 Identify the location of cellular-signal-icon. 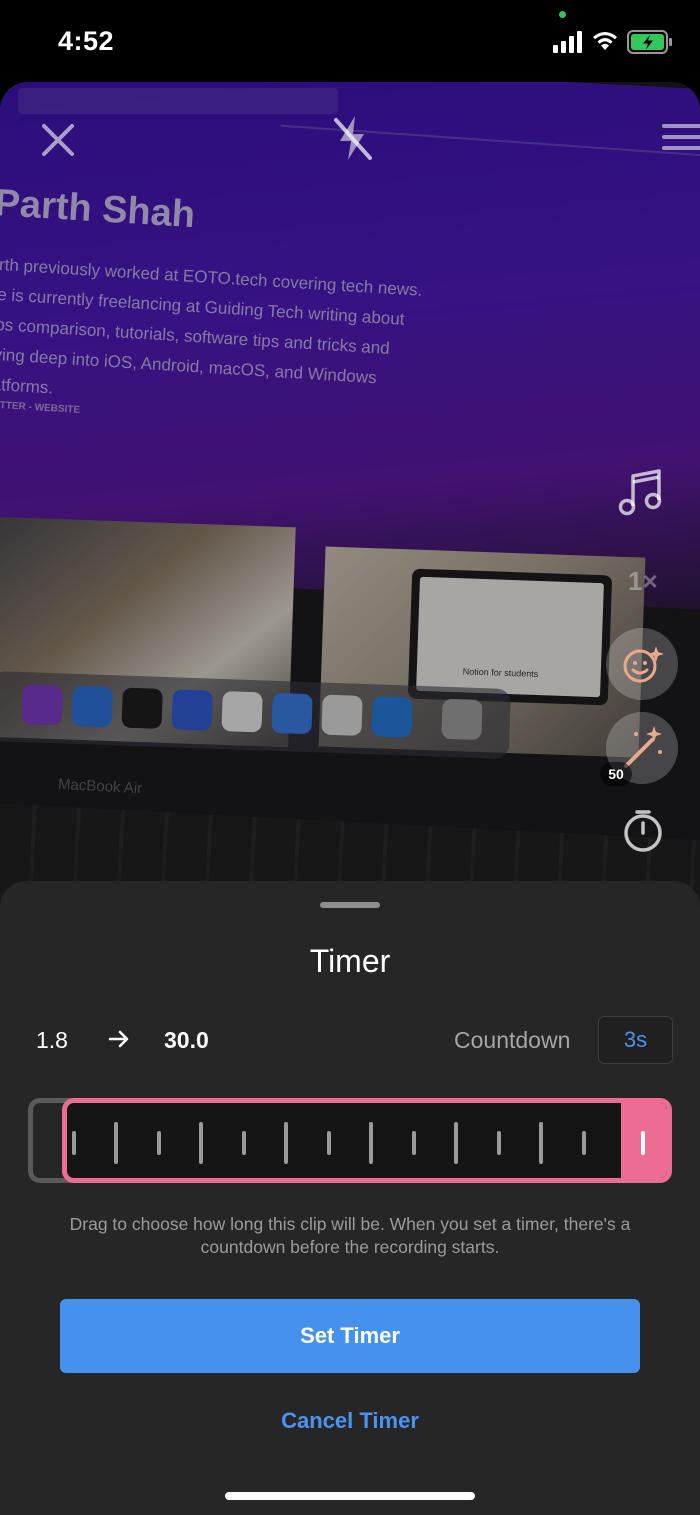
(567, 42).